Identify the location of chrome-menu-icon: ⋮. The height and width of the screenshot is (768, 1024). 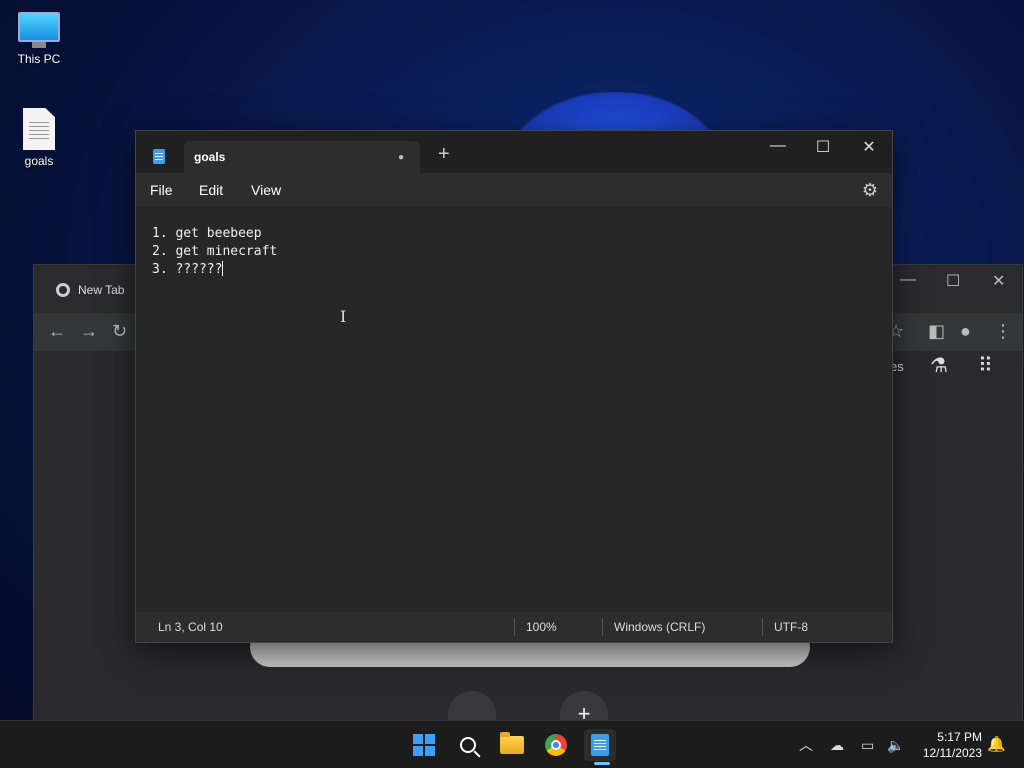
(1003, 331).